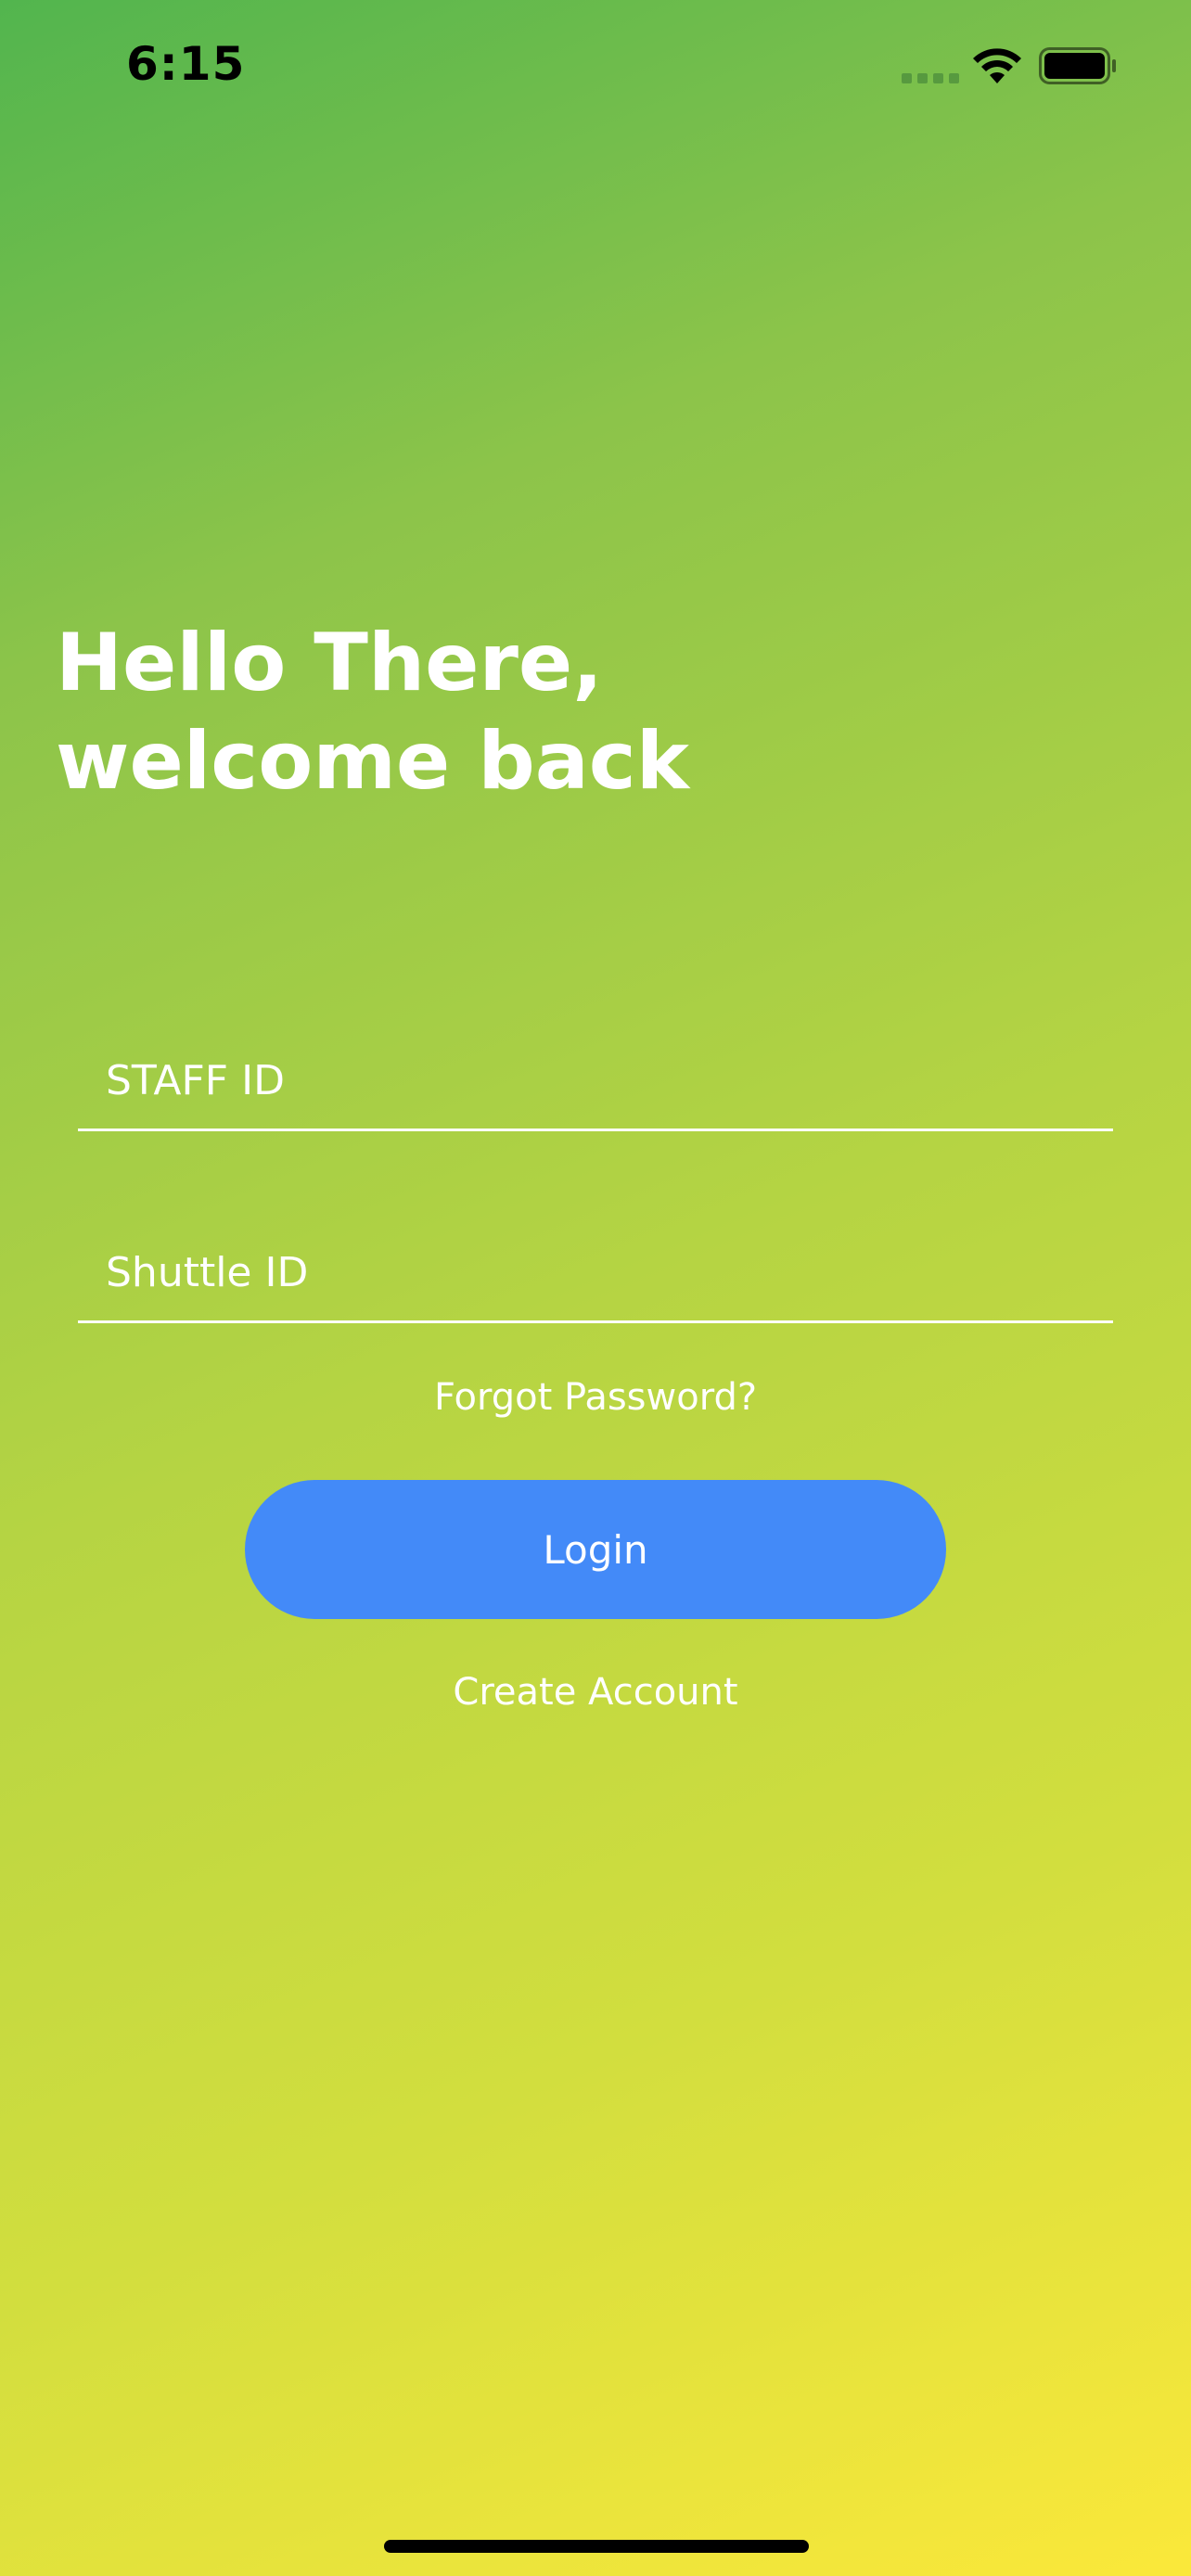  I want to click on shuttle-id-input, so click(597, 1272).